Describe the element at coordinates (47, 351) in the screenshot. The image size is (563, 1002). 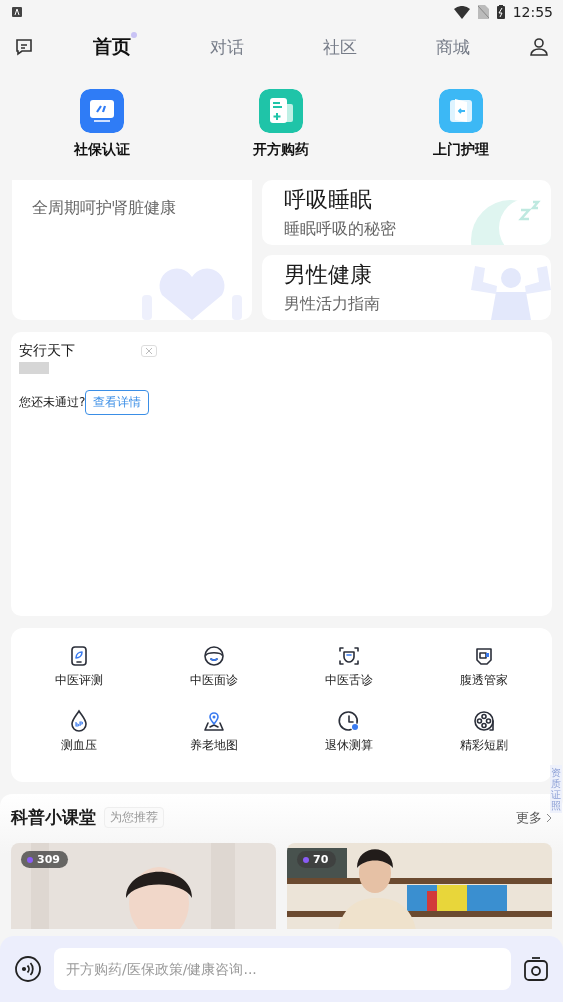
I see `ad-title: 安行天下` at that location.